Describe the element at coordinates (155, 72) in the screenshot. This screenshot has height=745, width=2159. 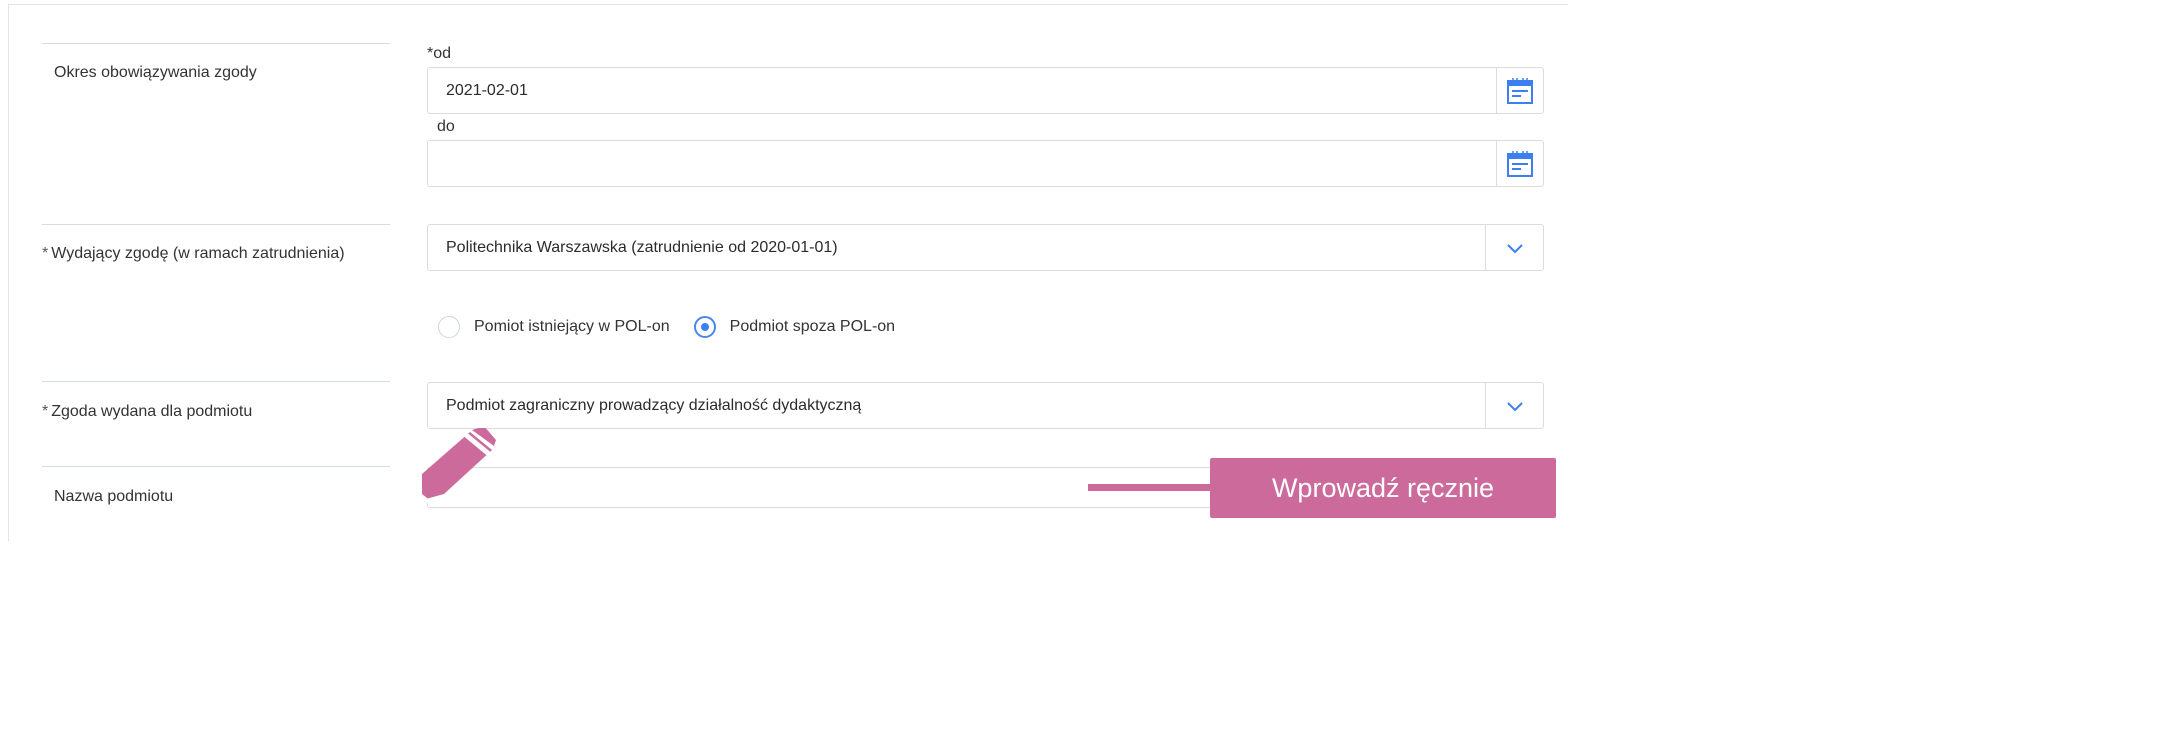
I see `validity-label: Okres obowiązywania zgody` at that location.